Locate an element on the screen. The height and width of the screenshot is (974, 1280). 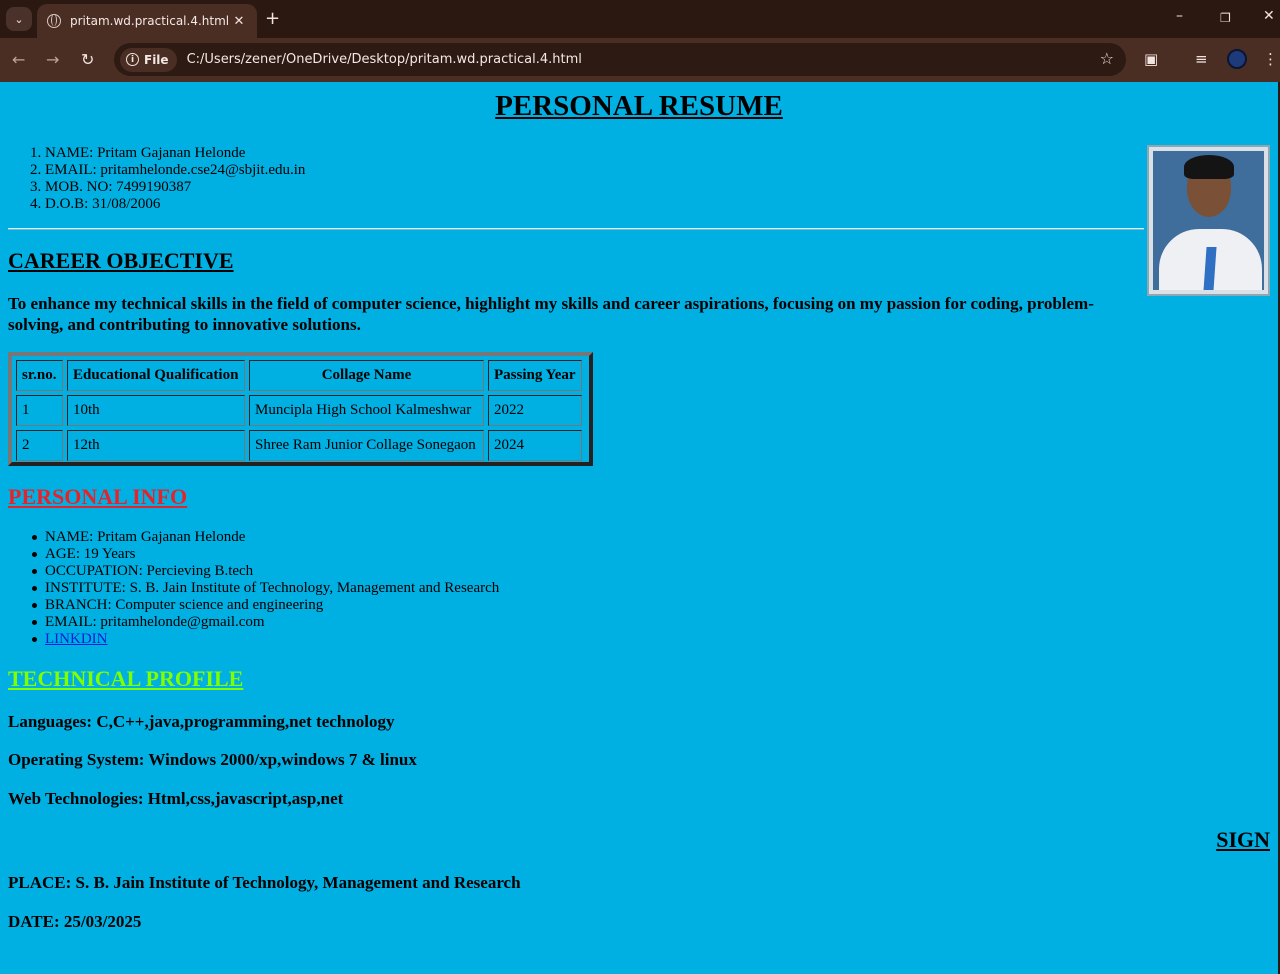
list-item: AGE: 19 Years is located at coordinates (265, 554).